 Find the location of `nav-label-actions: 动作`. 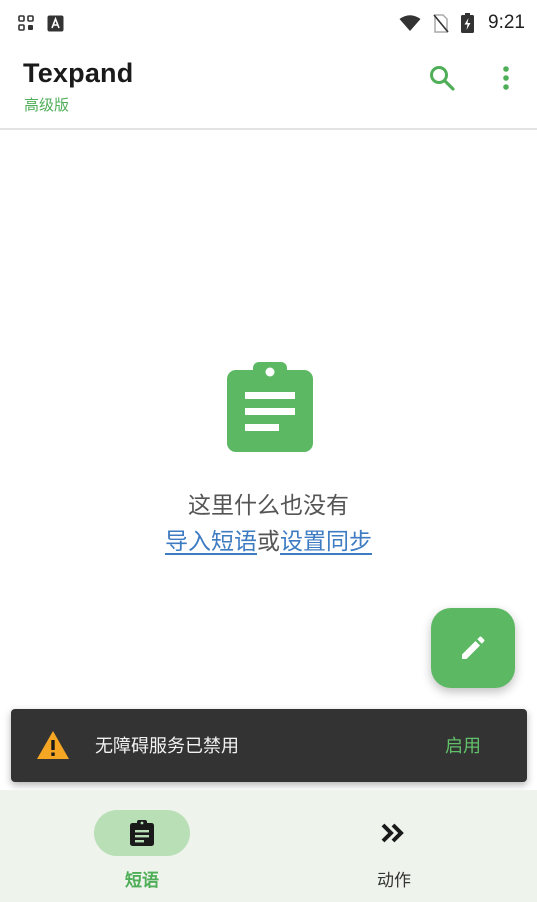

nav-label-actions: 动作 is located at coordinates (394, 881).